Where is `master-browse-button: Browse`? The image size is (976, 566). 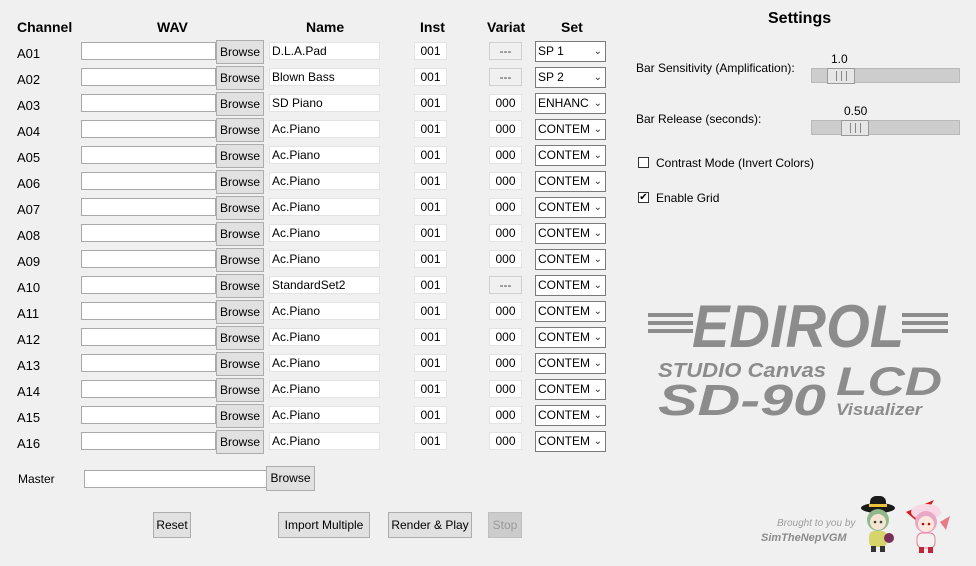 master-browse-button: Browse is located at coordinates (290, 478).